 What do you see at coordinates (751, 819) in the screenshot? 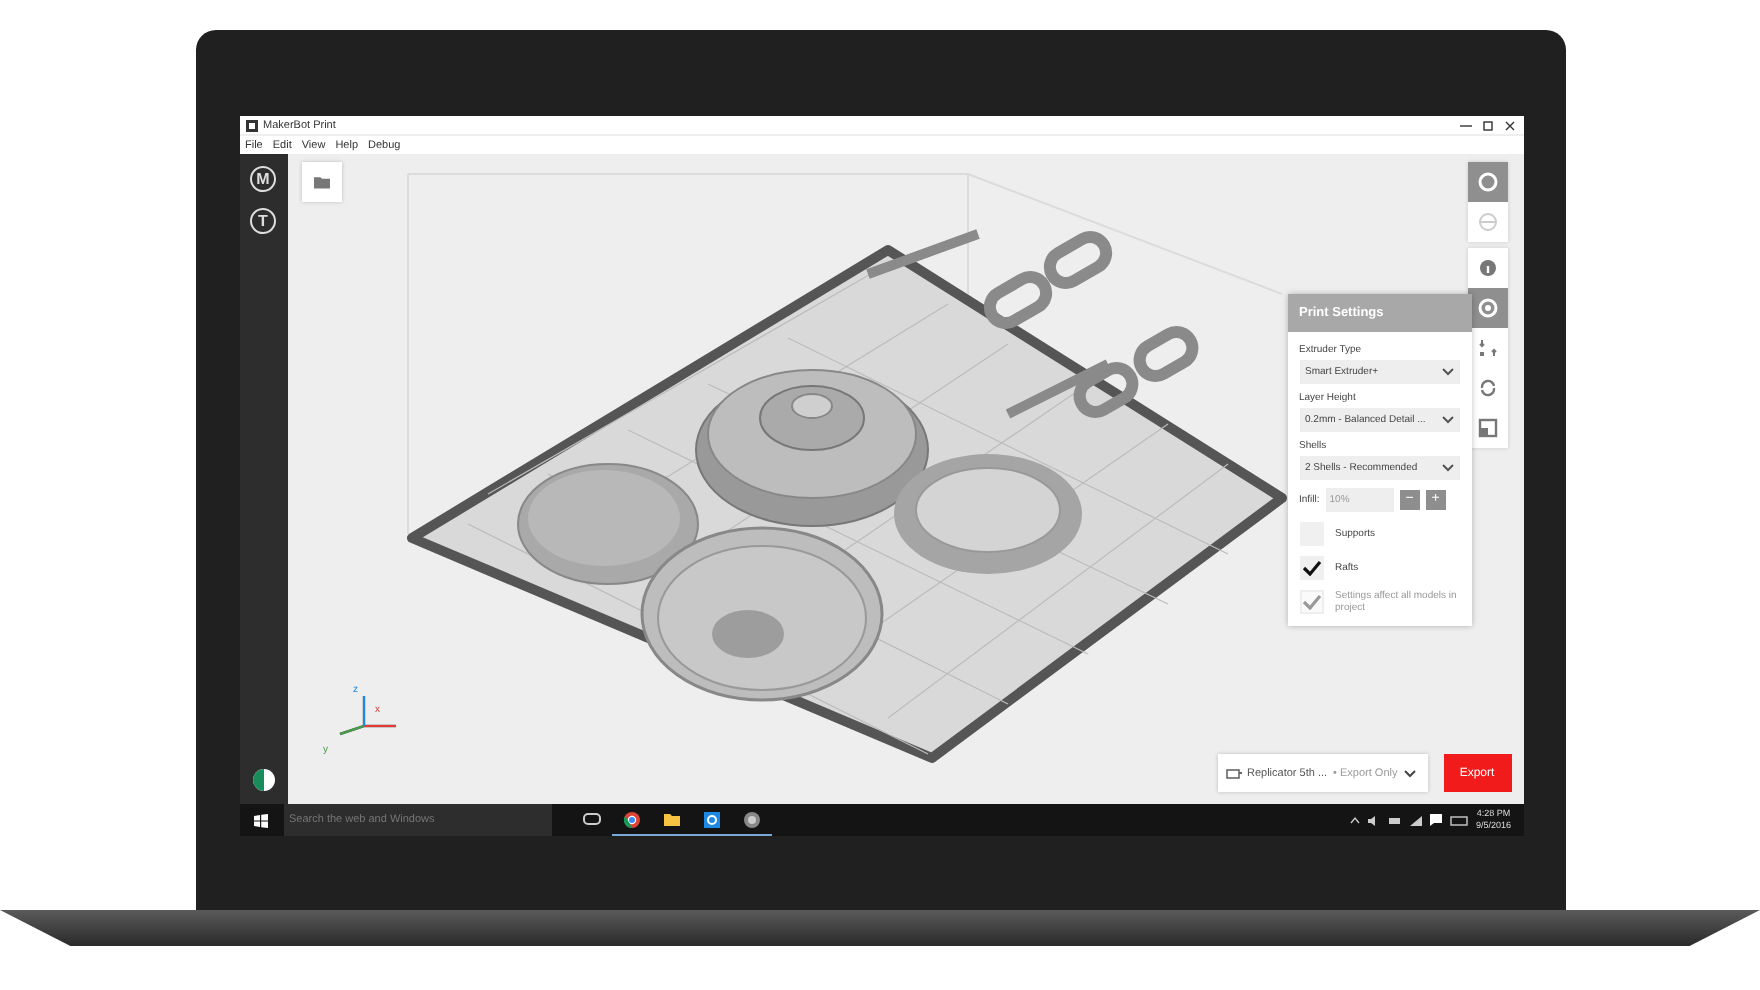
I see `app-icon` at bounding box center [751, 819].